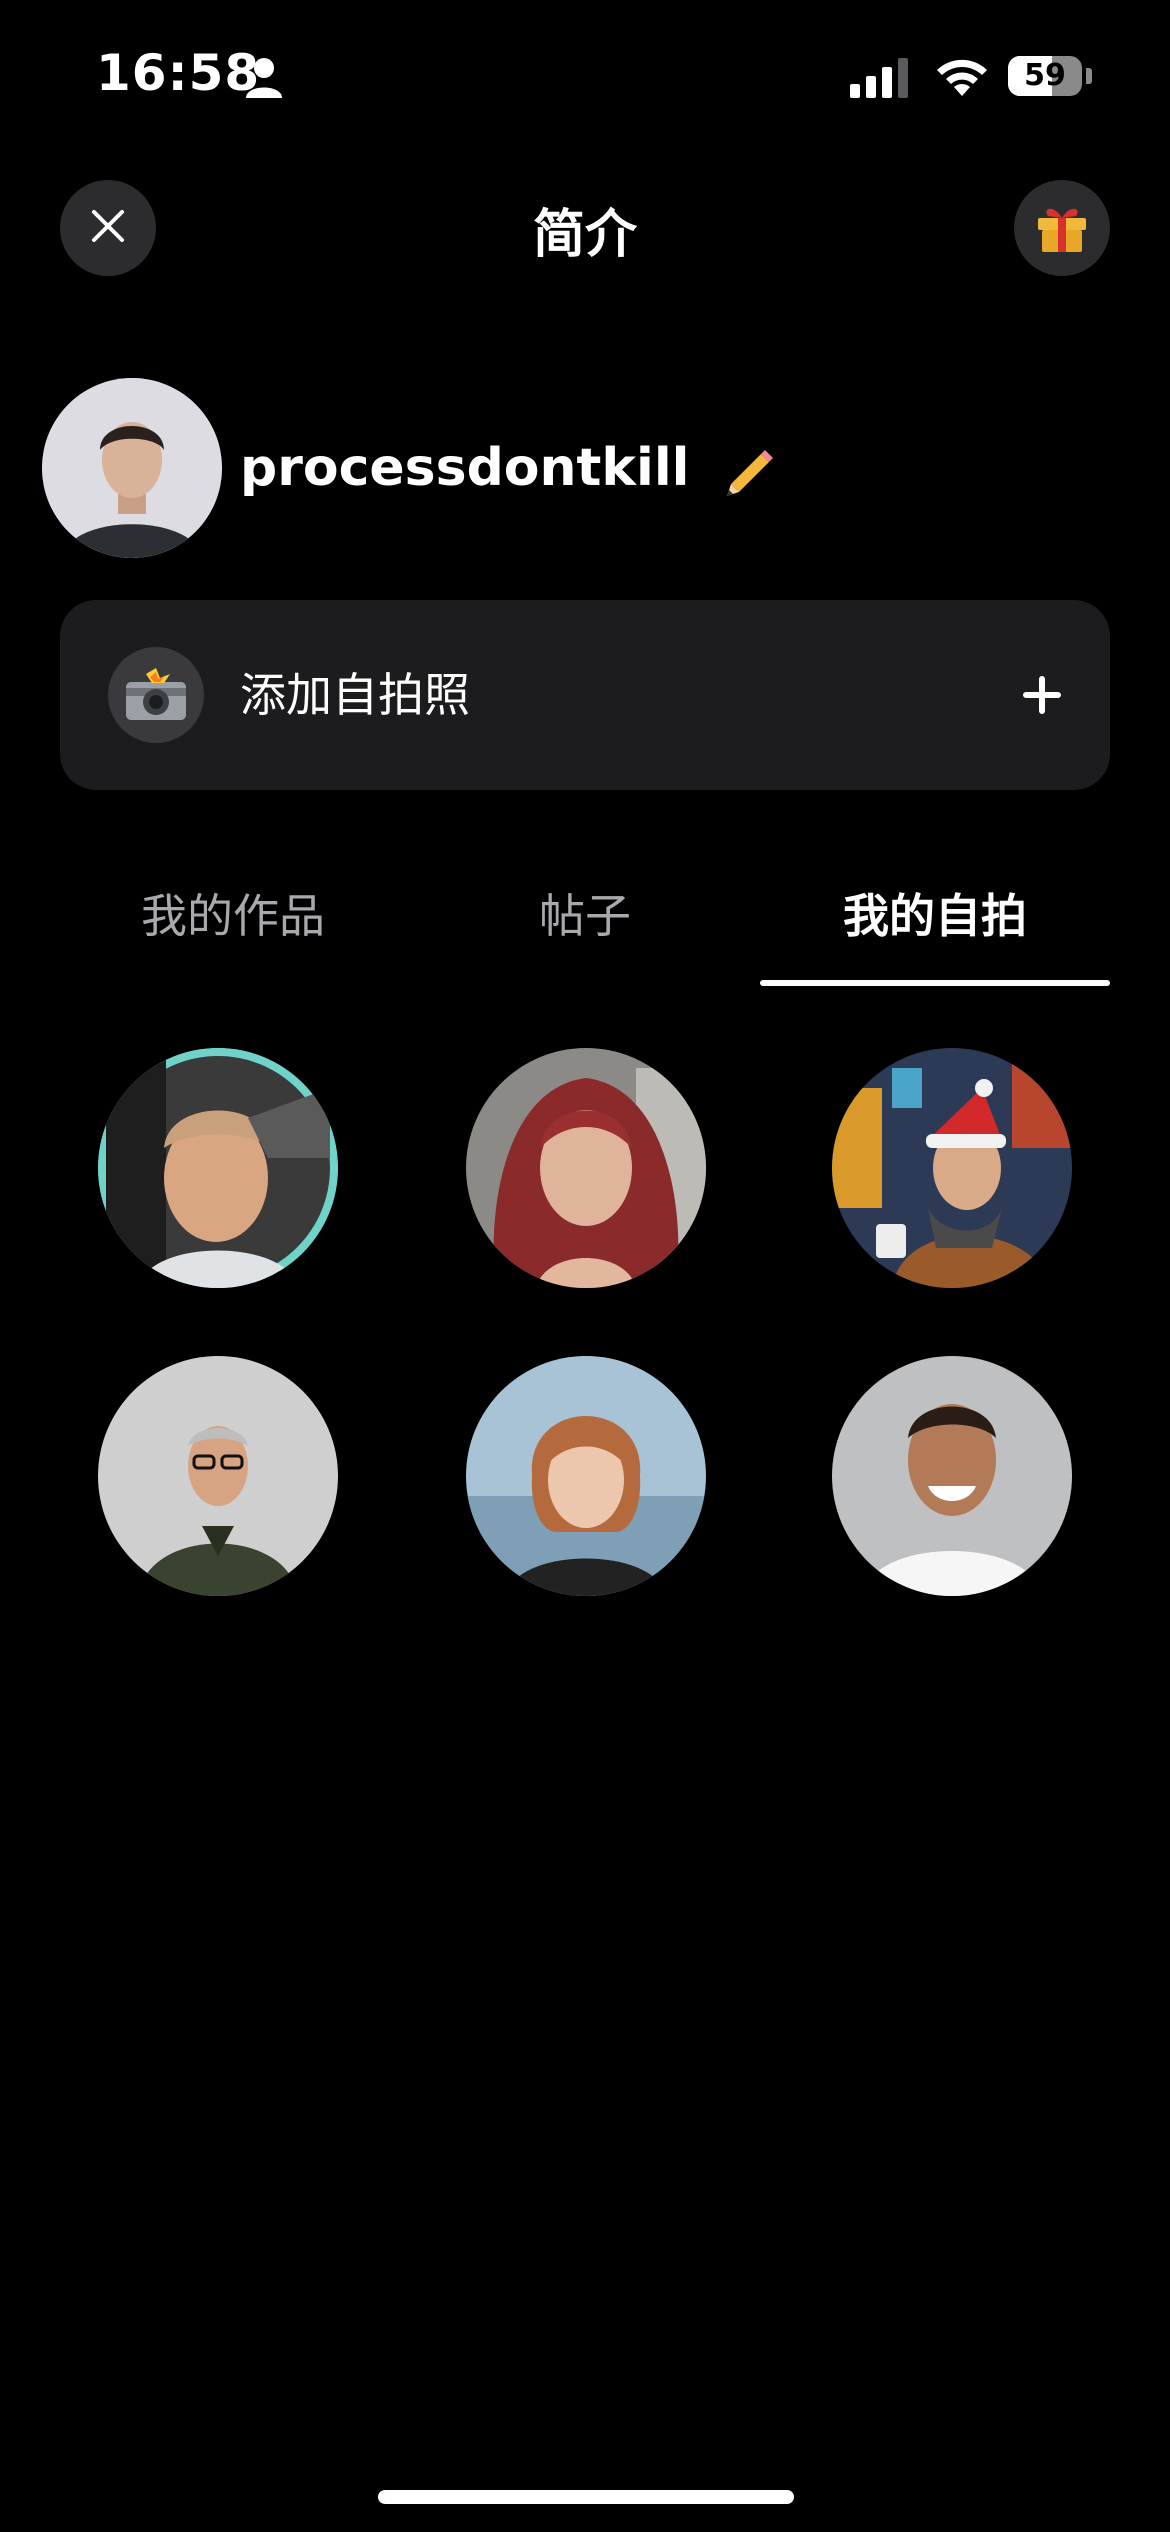 Image resolution: width=1170 pixels, height=2532 pixels. Describe the element at coordinates (585, 913) in the screenshot. I see `tab-posts: 帖子` at that location.